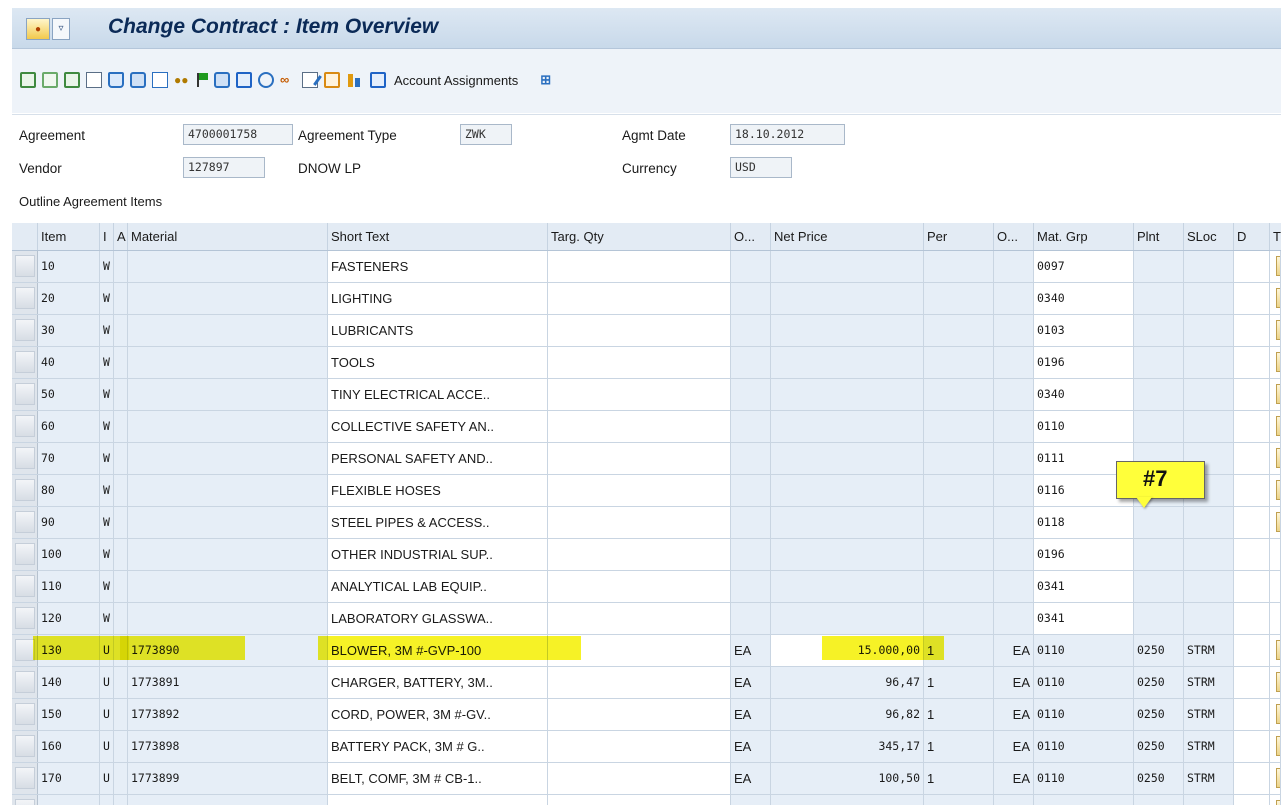 The width and height of the screenshot is (1281, 805). What do you see at coordinates (288, 80) in the screenshot?
I see `binoculars-icon: ∞` at bounding box center [288, 80].